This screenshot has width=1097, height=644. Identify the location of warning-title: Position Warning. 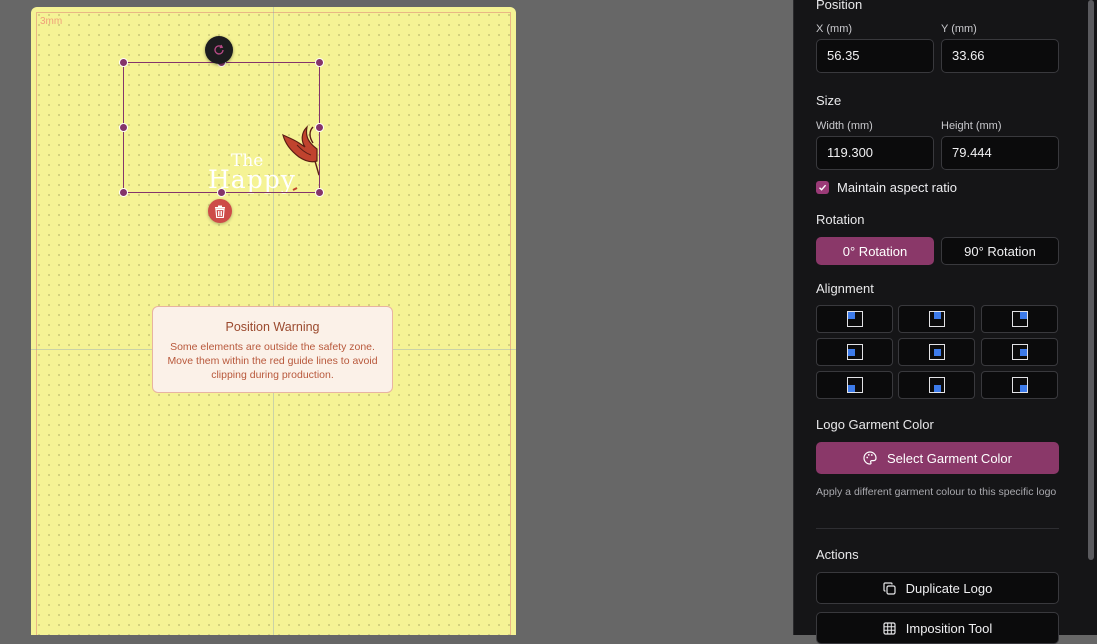
(272, 327).